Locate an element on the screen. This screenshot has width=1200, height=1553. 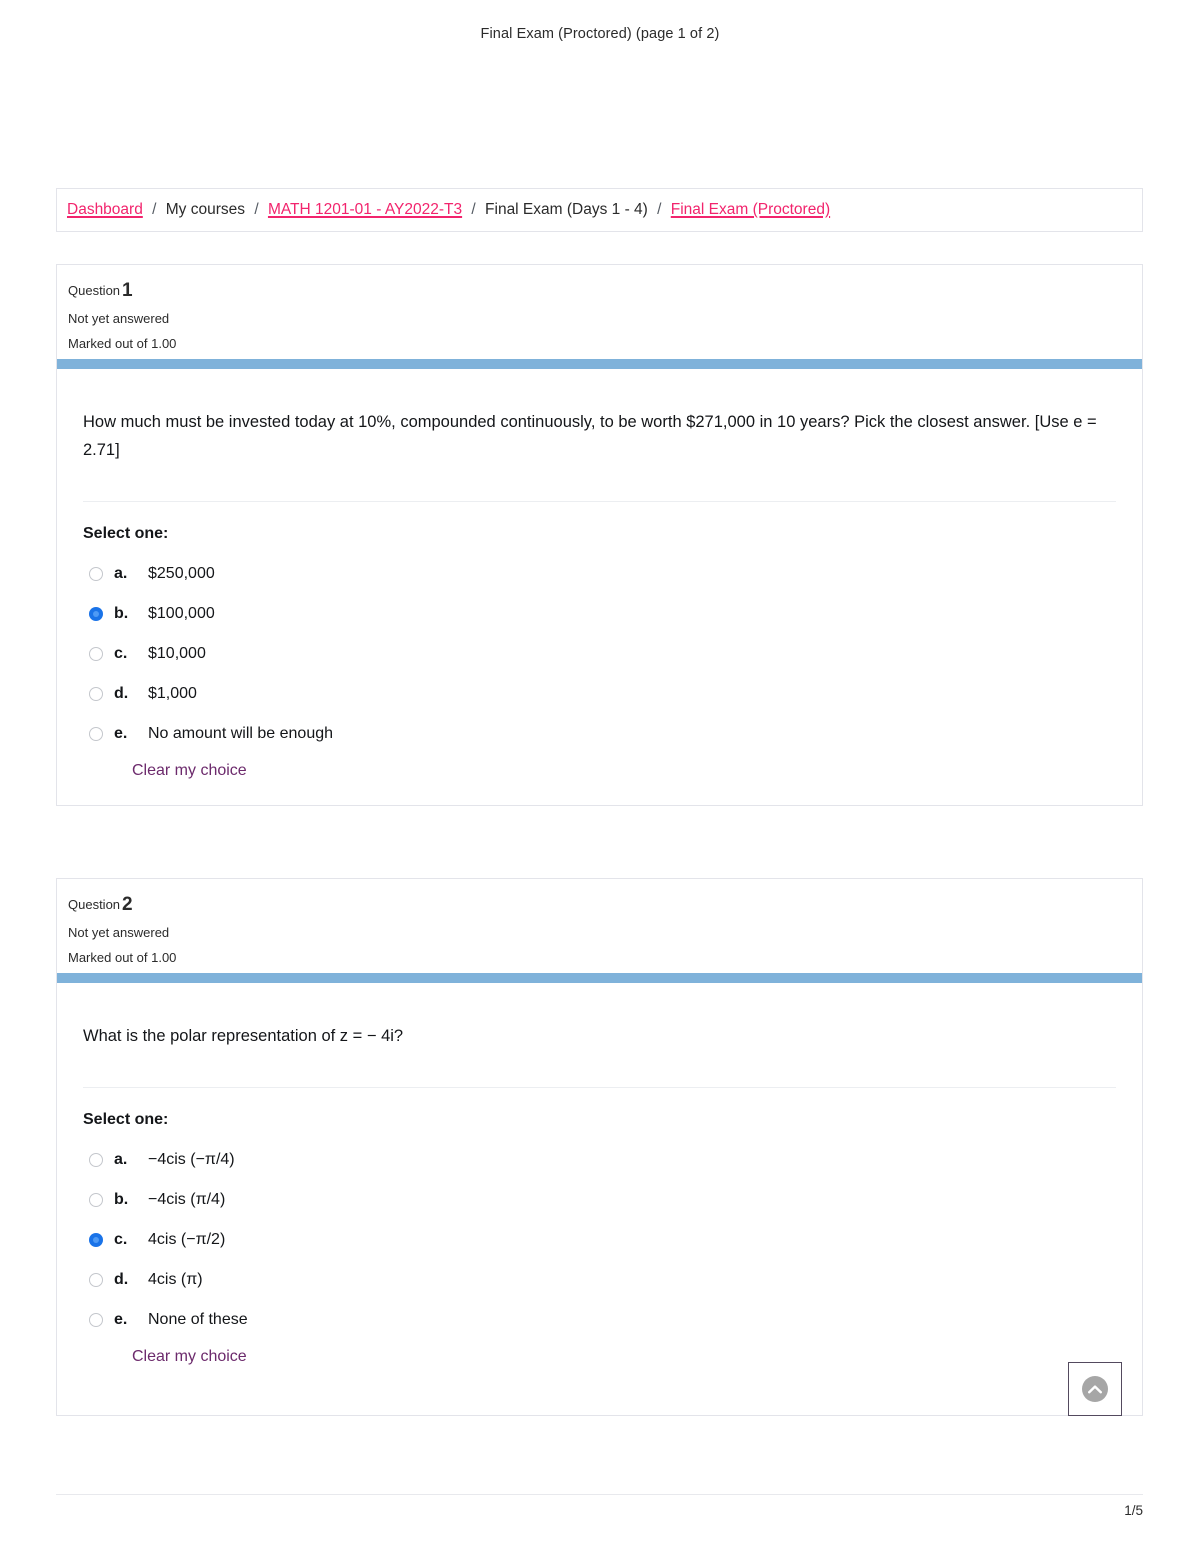
answer-option-2d: d. 4cis (π) is located at coordinates (602, 1280).